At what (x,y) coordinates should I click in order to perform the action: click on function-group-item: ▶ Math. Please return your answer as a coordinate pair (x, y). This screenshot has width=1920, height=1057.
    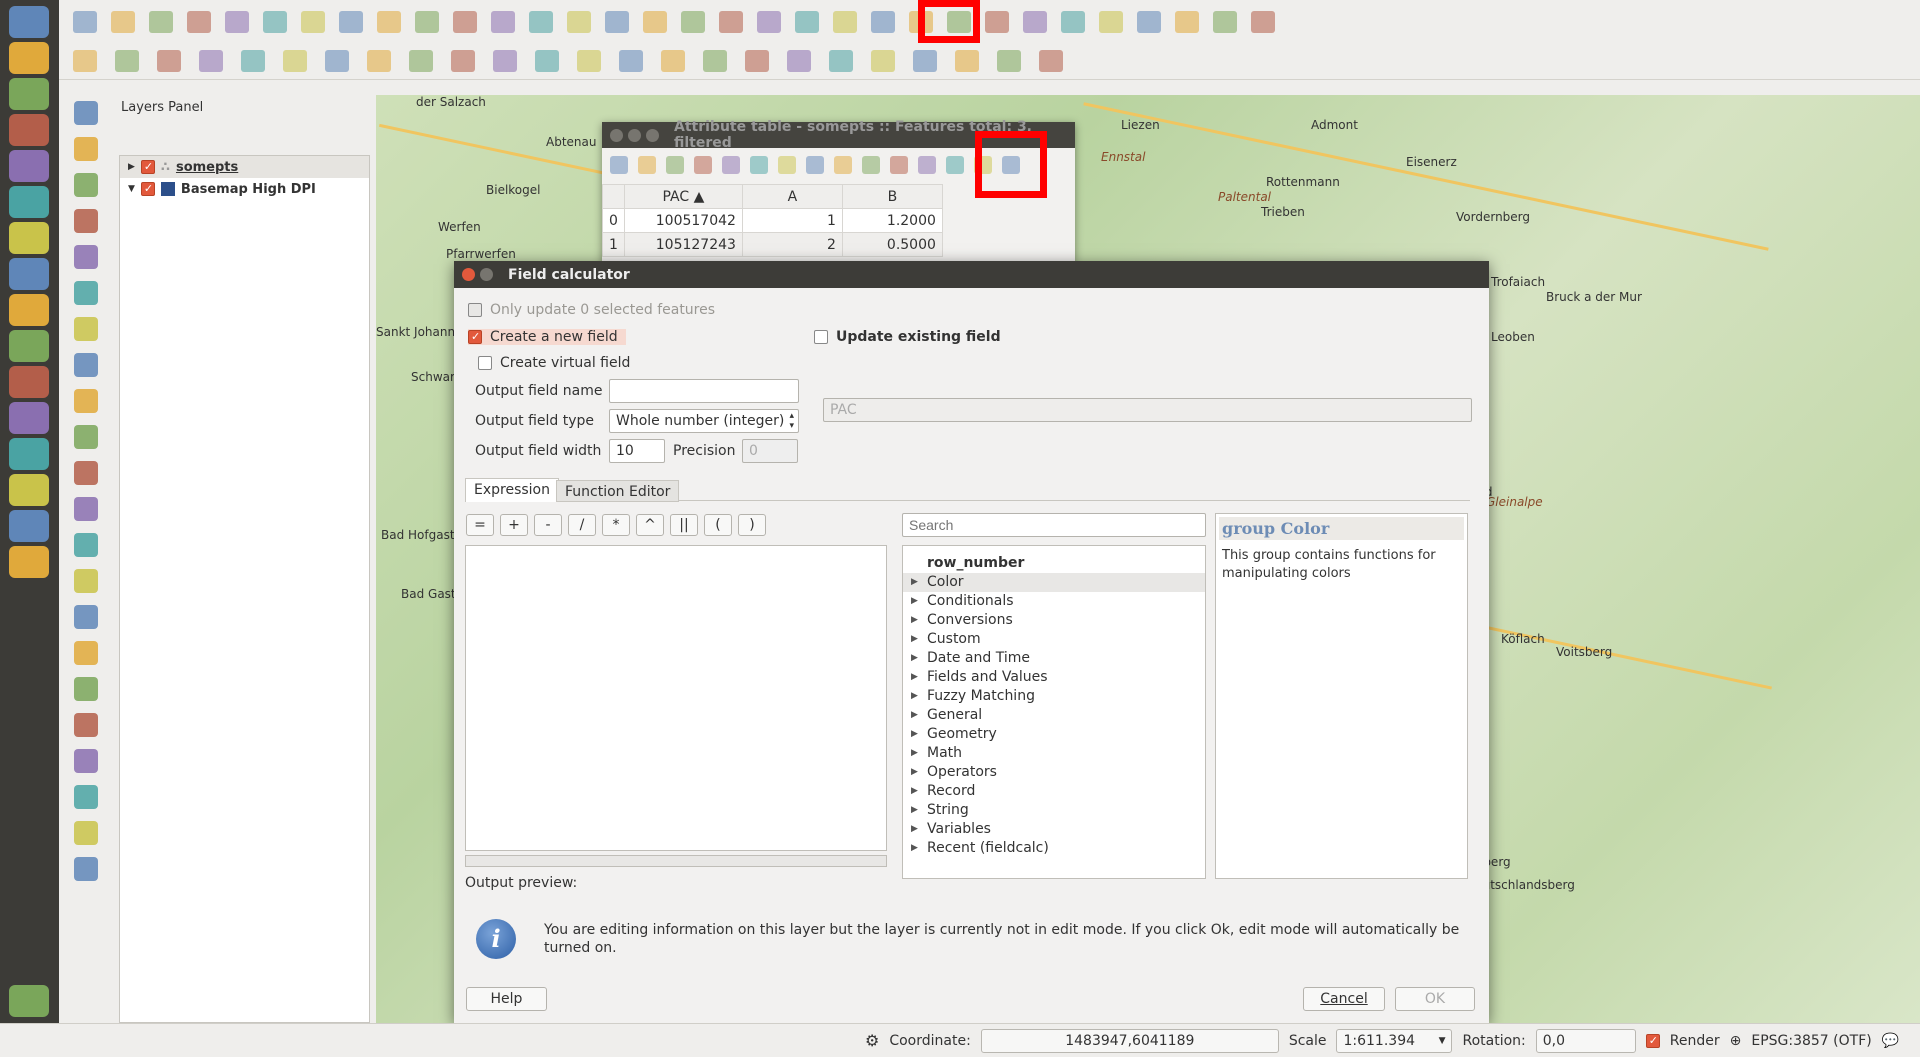
    Looking at the image, I should click on (1054, 753).